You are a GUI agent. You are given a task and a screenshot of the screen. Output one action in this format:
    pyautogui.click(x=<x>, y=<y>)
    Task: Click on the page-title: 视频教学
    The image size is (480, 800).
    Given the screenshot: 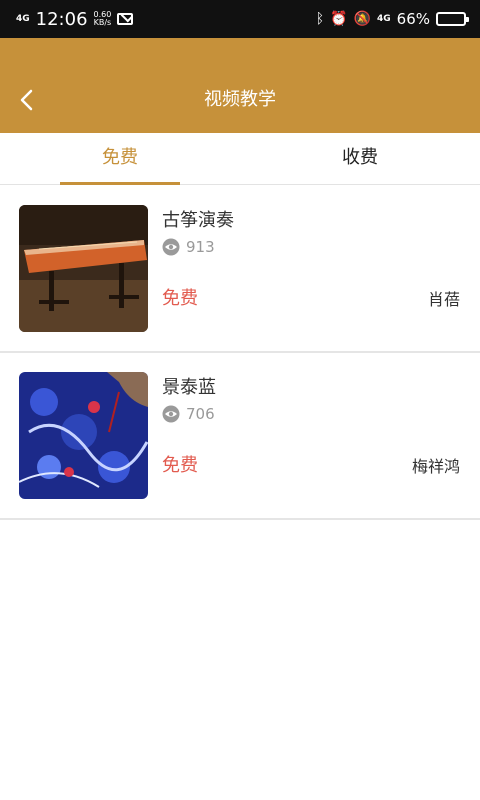 What is the action you would take?
    pyautogui.click(x=240, y=99)
    